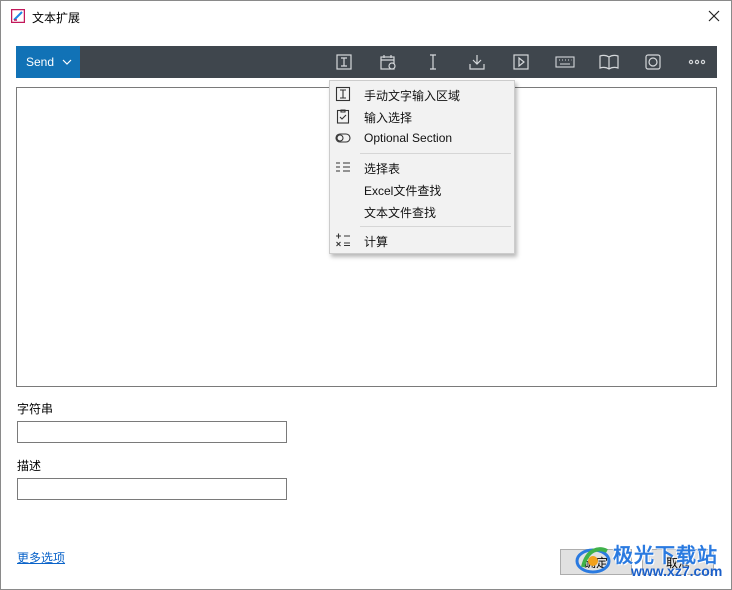 The image size is (732, 590). Describe the element at coordinates (343, 167) in the screenshot. I see `list-icon` at that location.